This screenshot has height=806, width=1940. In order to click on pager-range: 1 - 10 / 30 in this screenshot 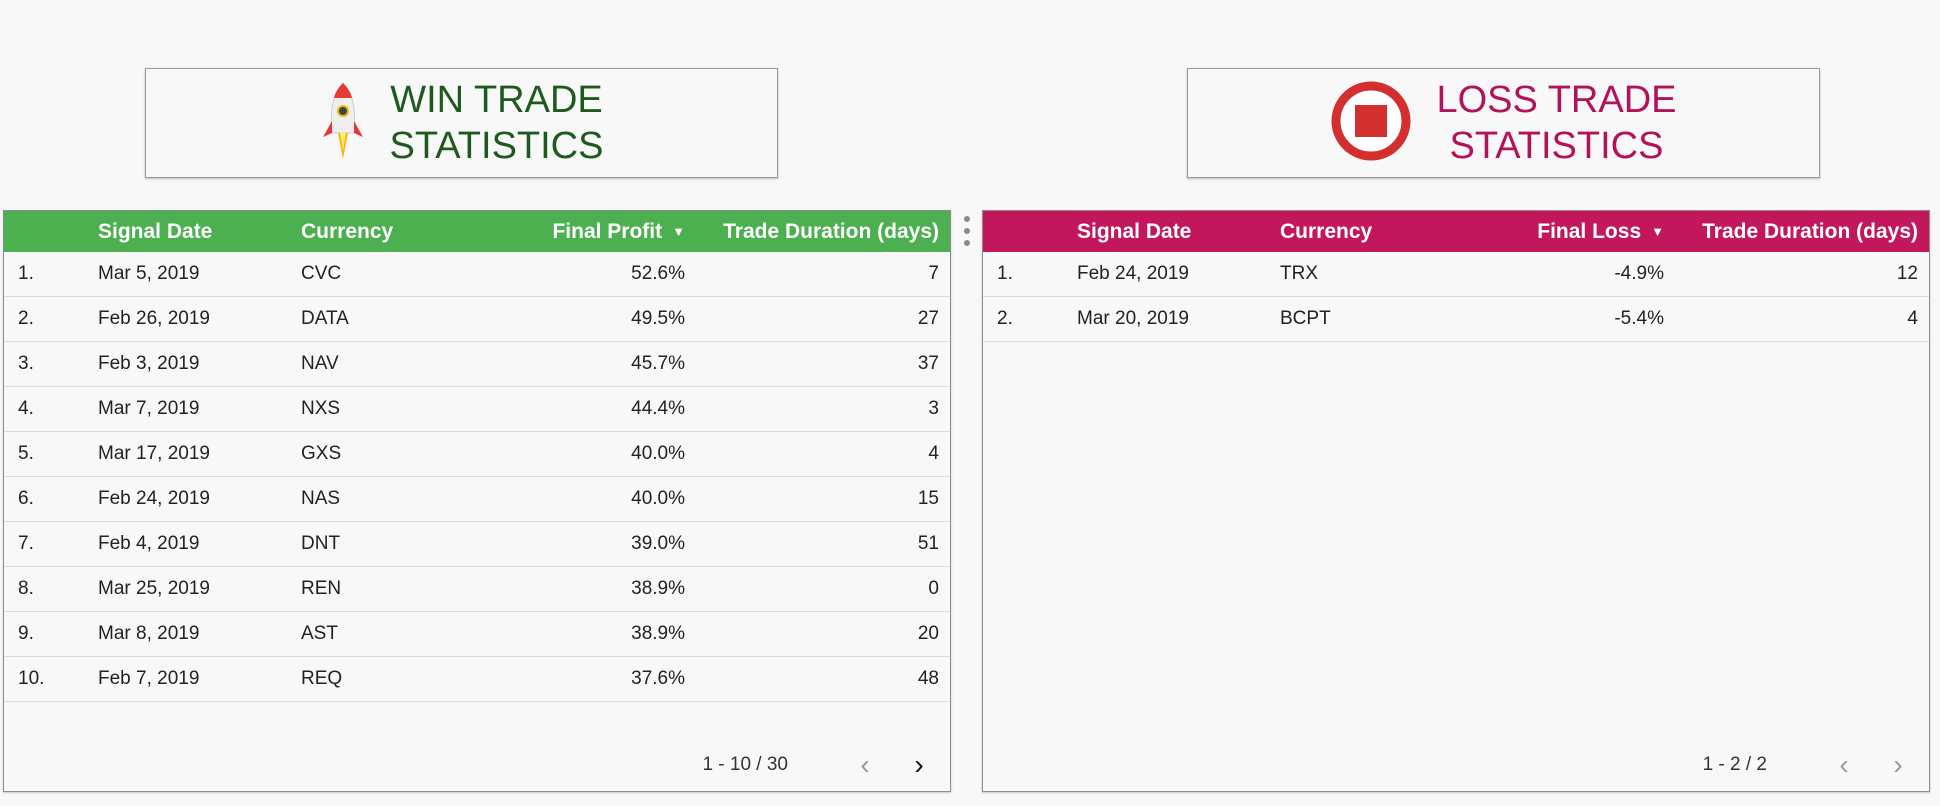, I will do `click(745, 764)`.